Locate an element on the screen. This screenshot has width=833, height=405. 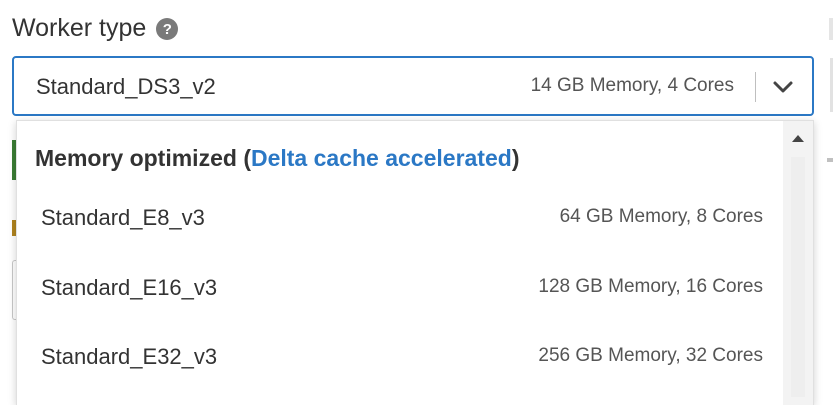
group-open-paren: ( is located at coordinates (247, 158).